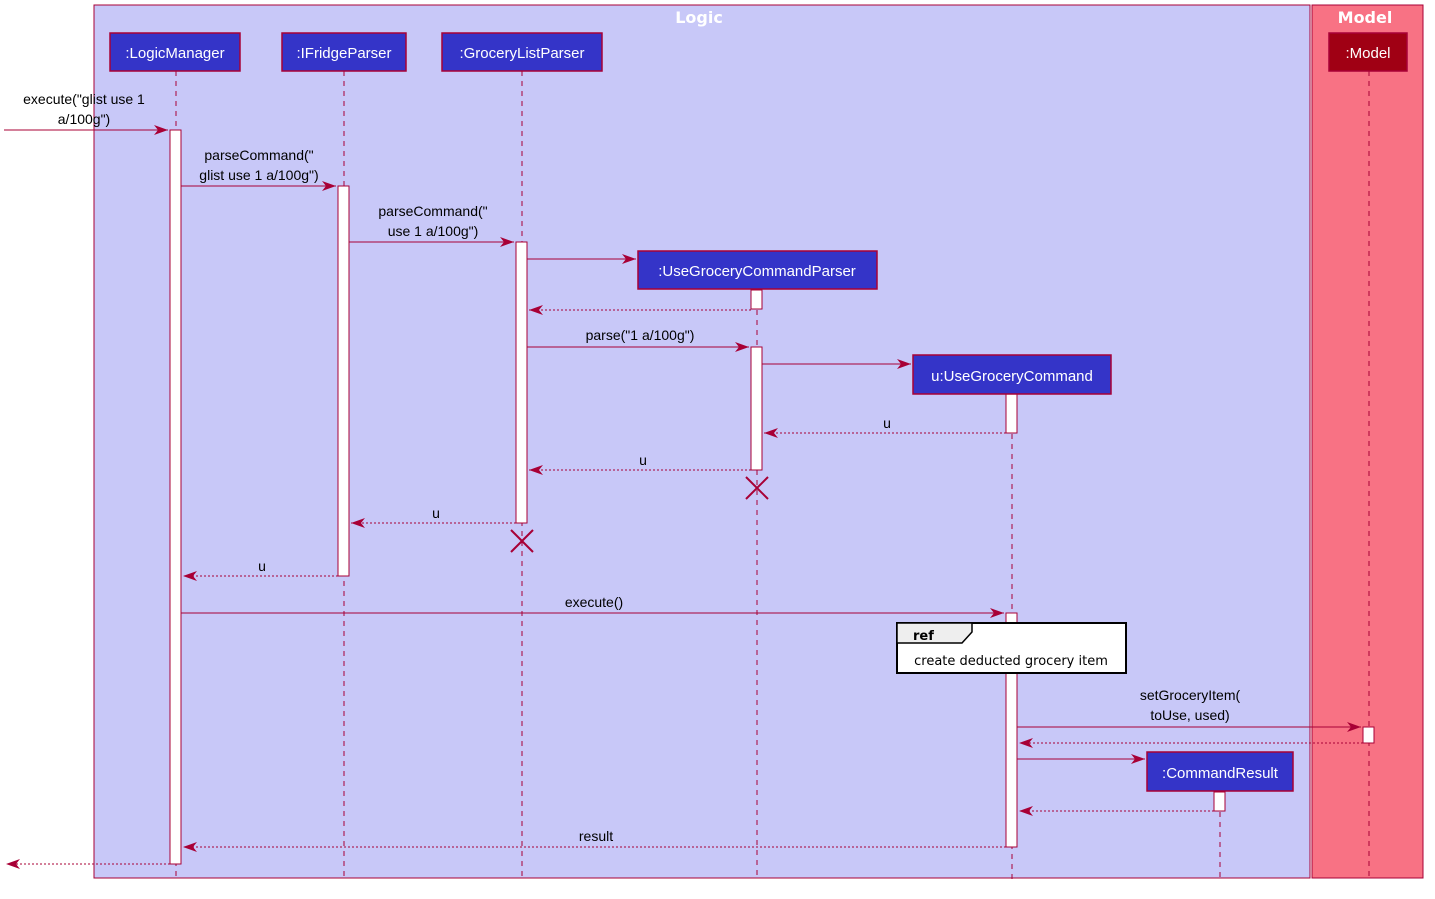  I want to click on participant-command-result: :CommandResult, so click(1220, 771).